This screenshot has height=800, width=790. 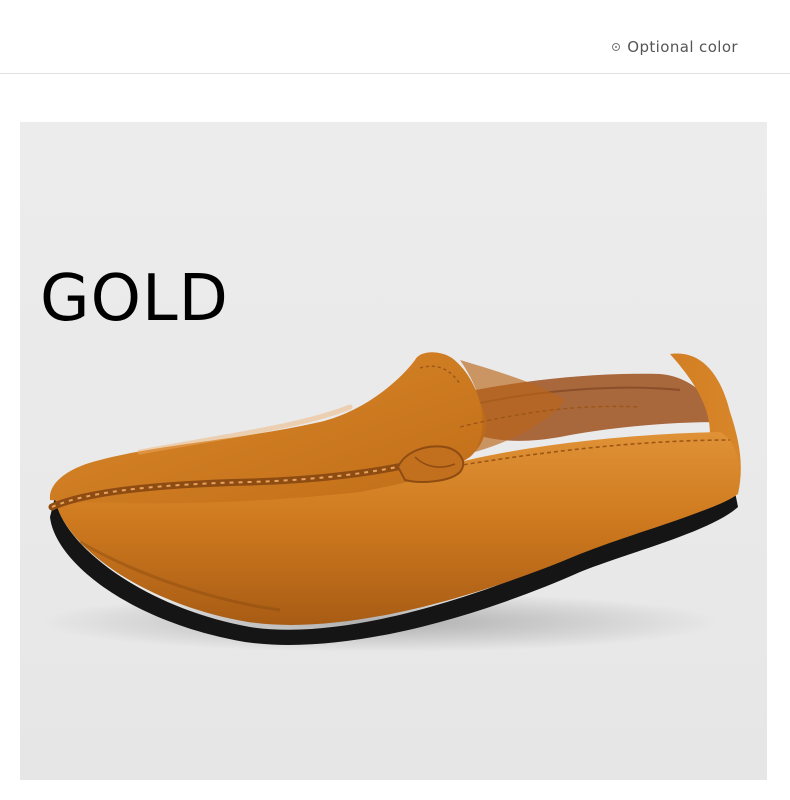 What do you see at coordinates (395, 73) in the screenshot?
I see `header-divider` at bounding box center [395, 73].